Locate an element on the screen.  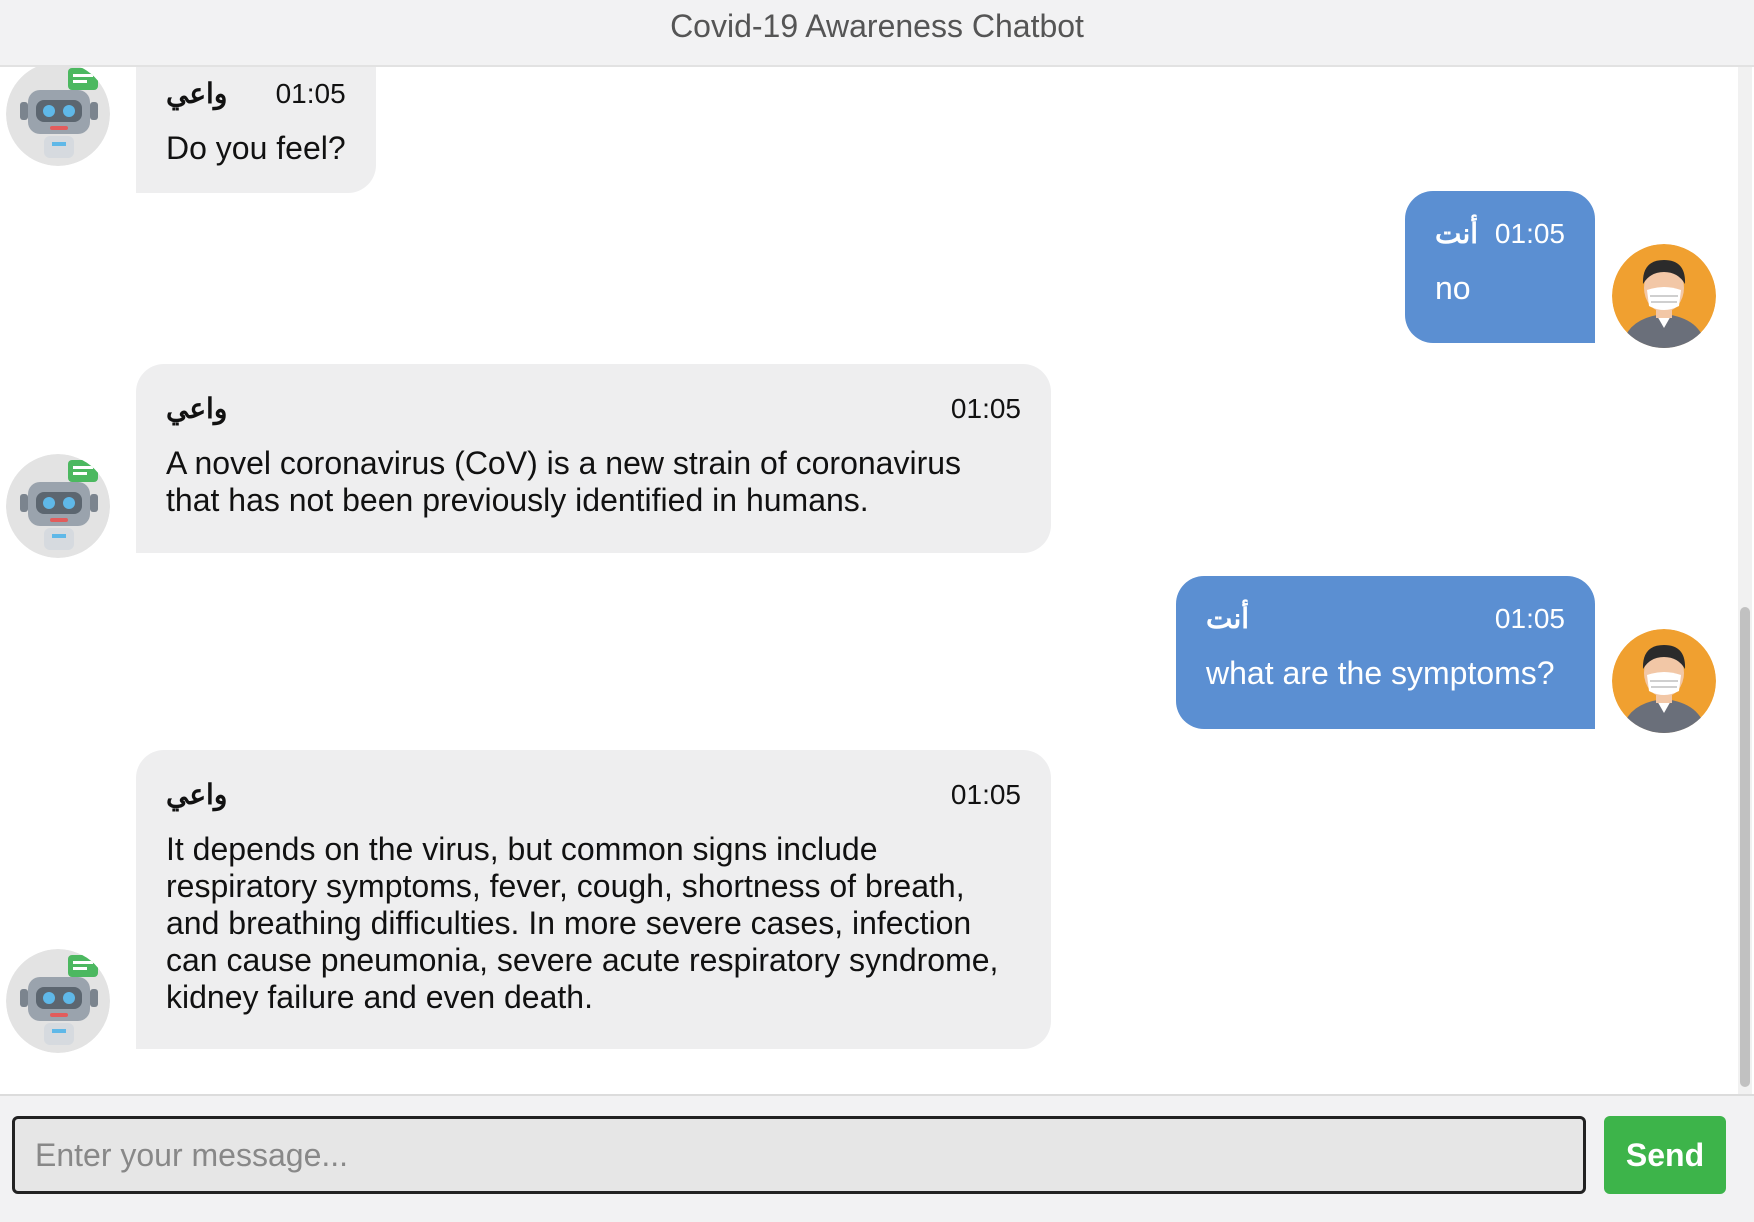
chat-header: Covid-19 Awareness Chatbot is located at coordinates (877, 33).